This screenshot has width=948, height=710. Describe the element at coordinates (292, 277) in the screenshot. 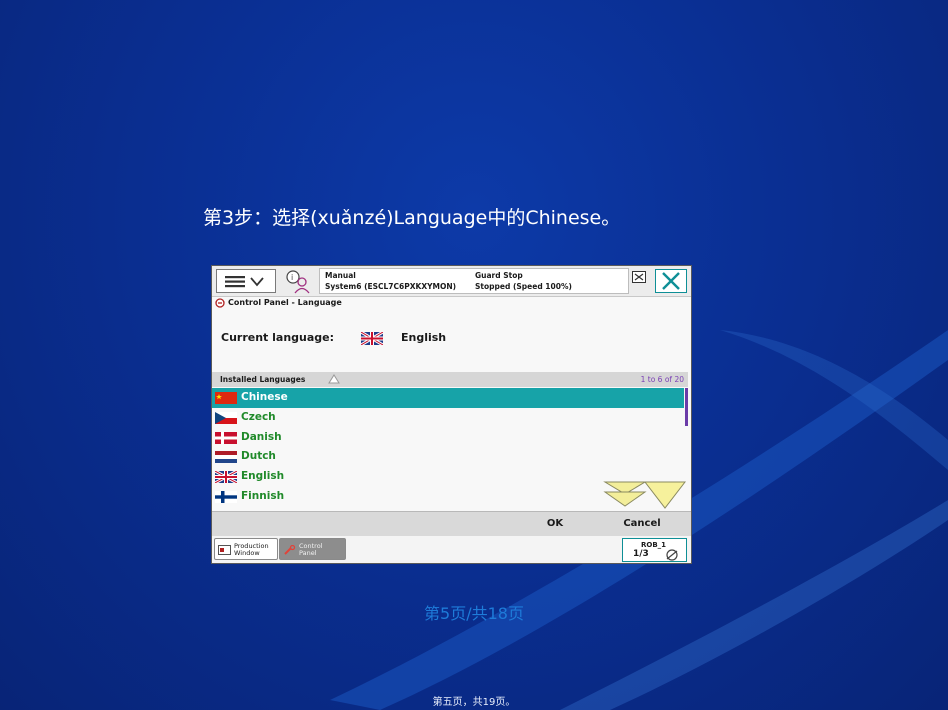

I see `svg-text: i` at that location.